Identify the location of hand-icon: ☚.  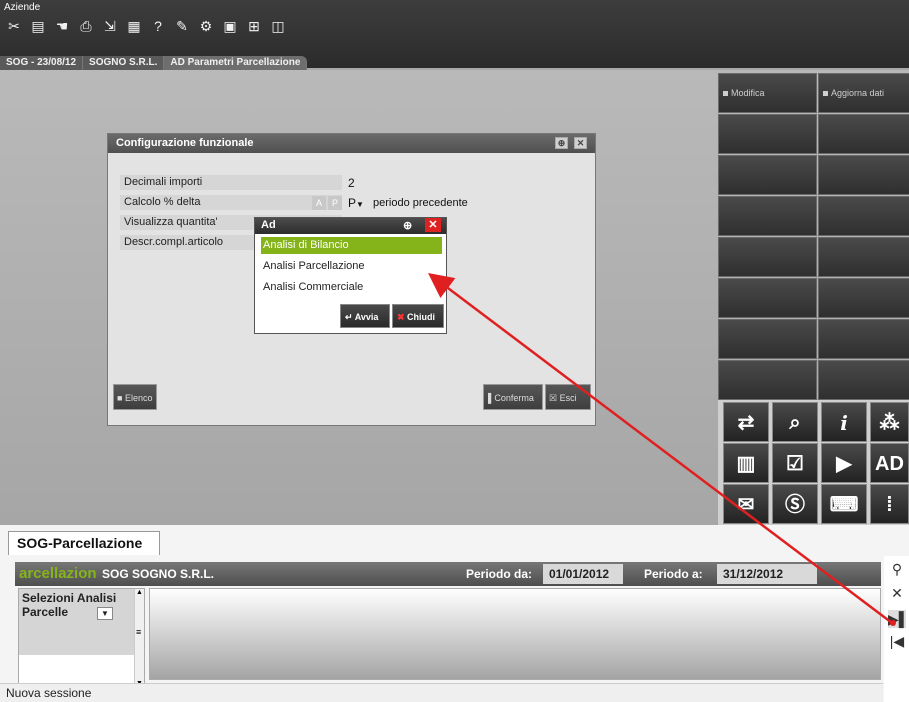
(62, 26).